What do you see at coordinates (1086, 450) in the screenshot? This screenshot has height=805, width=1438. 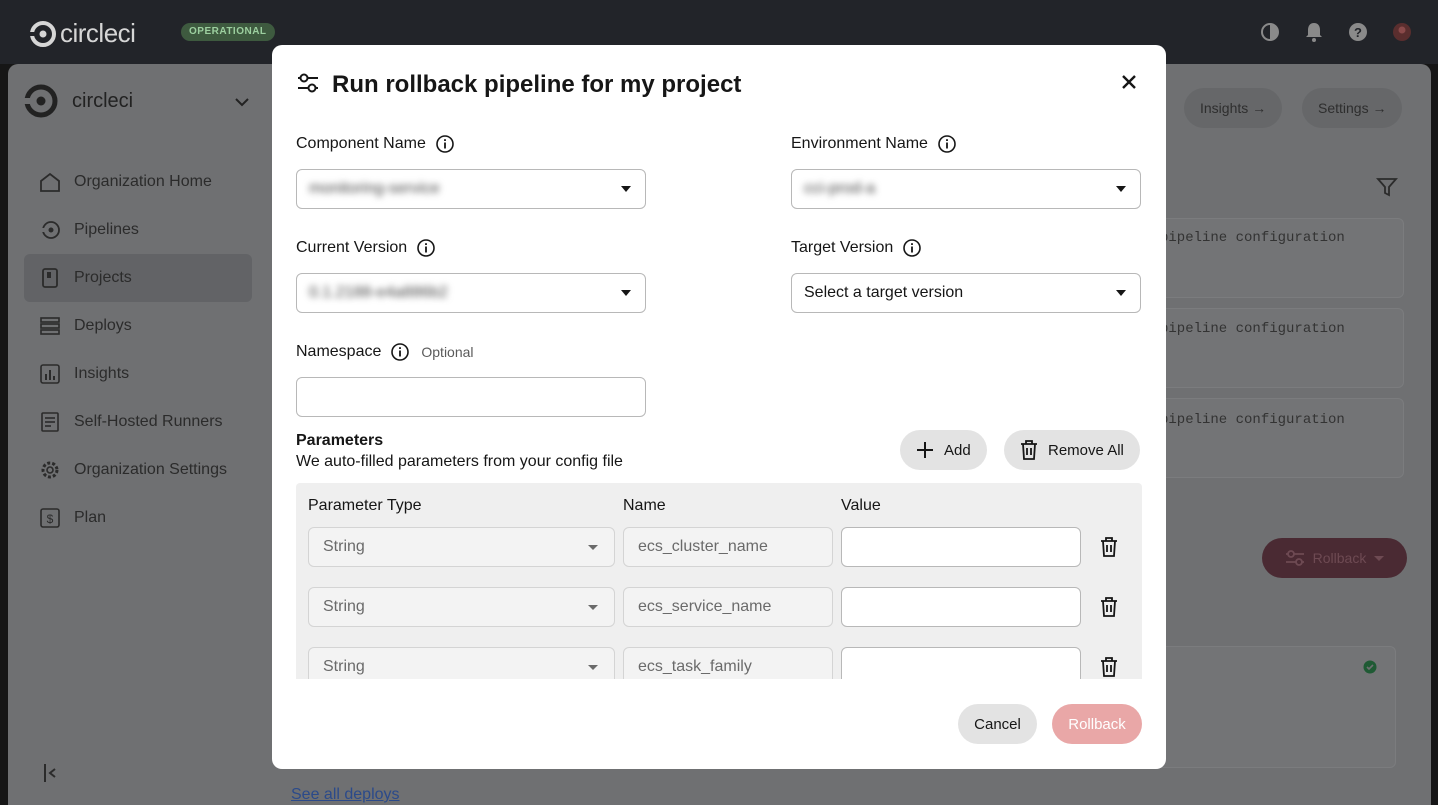 I see `remove-all-label: Remove All` at bounding box center [1086, 450].